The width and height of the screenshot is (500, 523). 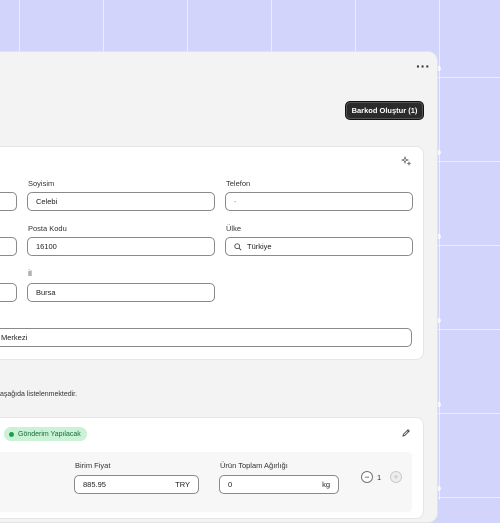 I want to click on search-icon, so click(x=238, y=246).